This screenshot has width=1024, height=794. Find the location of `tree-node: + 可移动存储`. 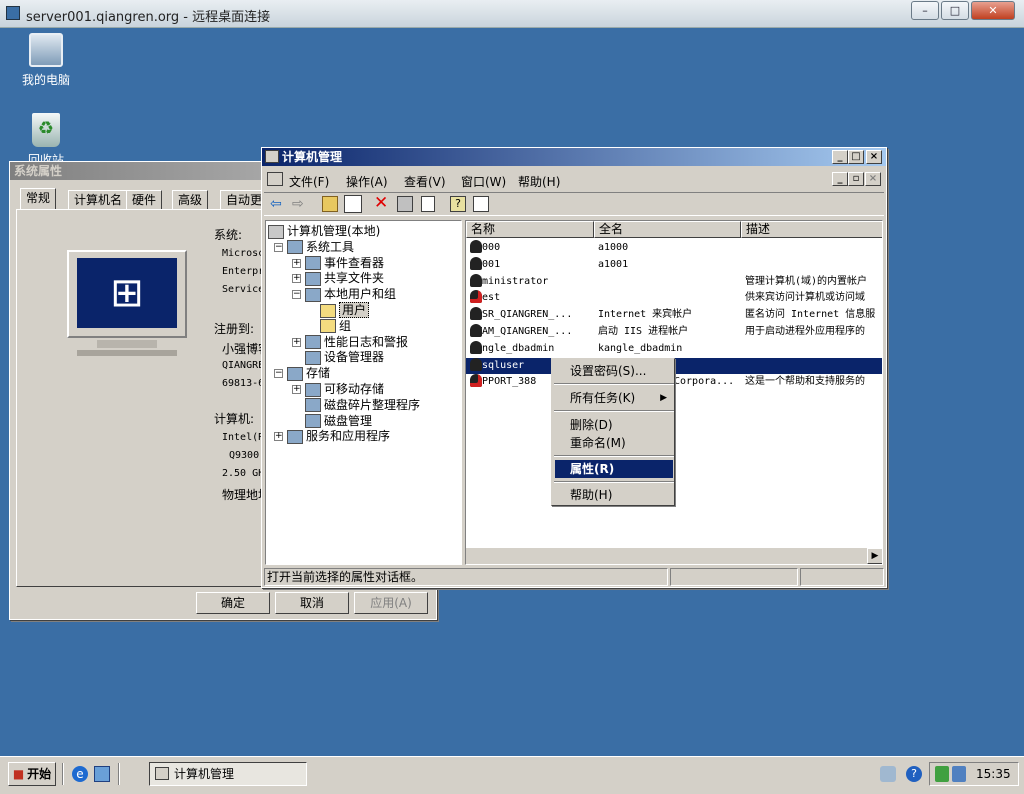

tree-node: + 可移动存储 is located at coordinates (338, 389).